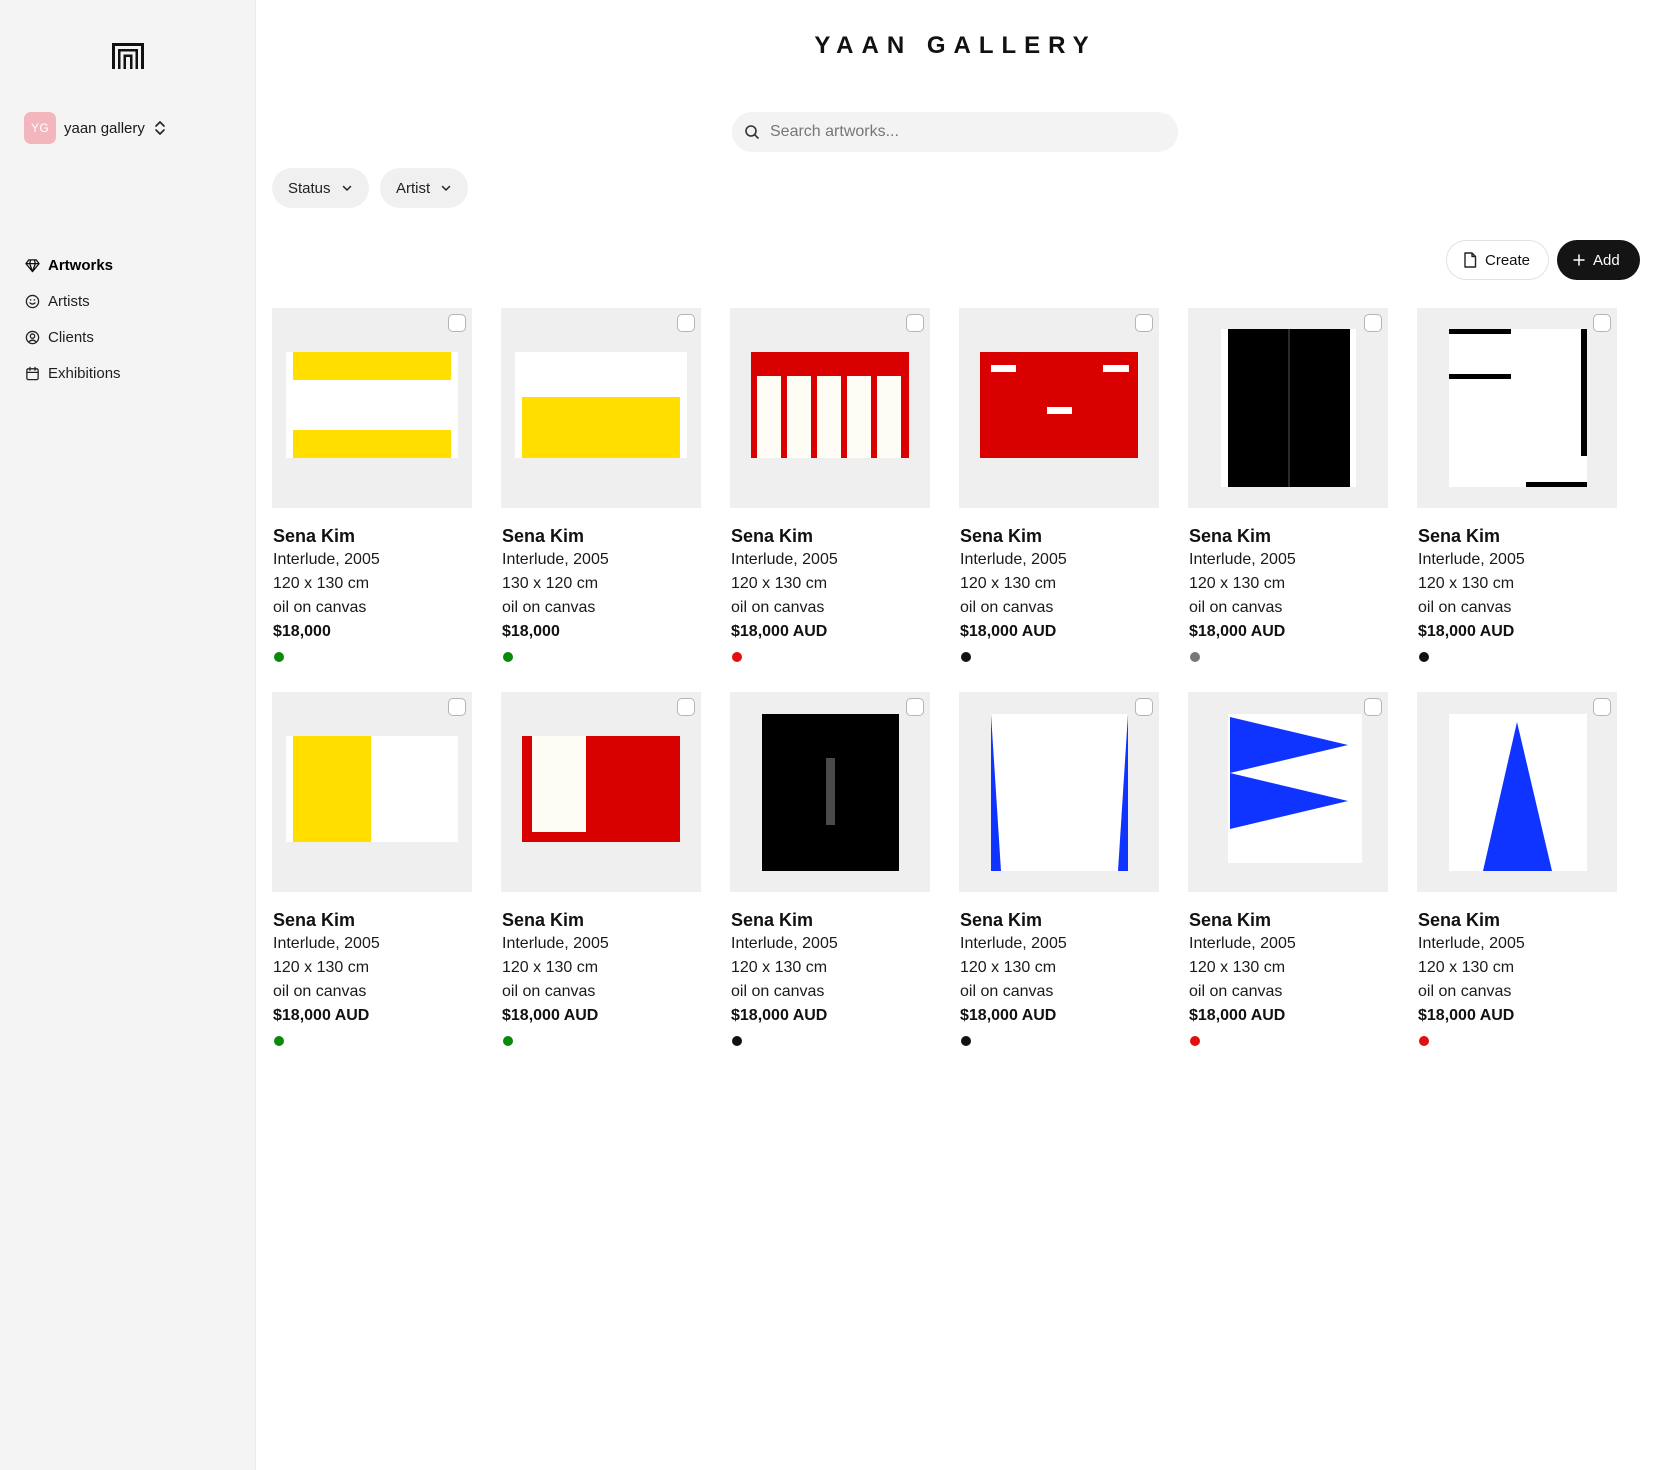  I want to click on artwork-price: $18,000, so click(302, 631).